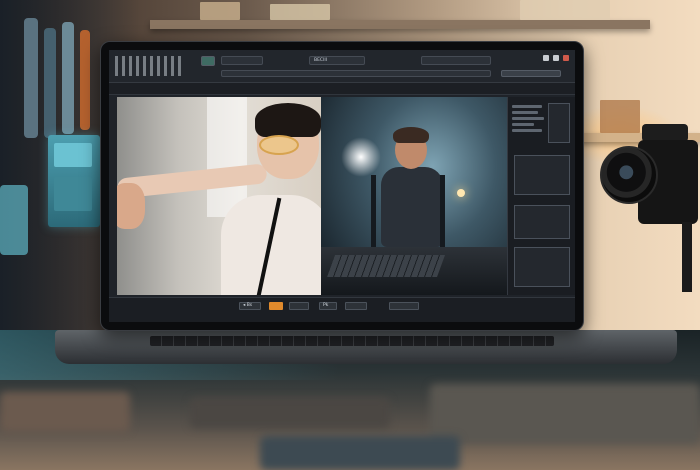 Image resolution: width=700 pixels, height=470 pixels. Describe the element at coordinates (74, 181) in the screenshot. I see `studio-monitor` at that location.